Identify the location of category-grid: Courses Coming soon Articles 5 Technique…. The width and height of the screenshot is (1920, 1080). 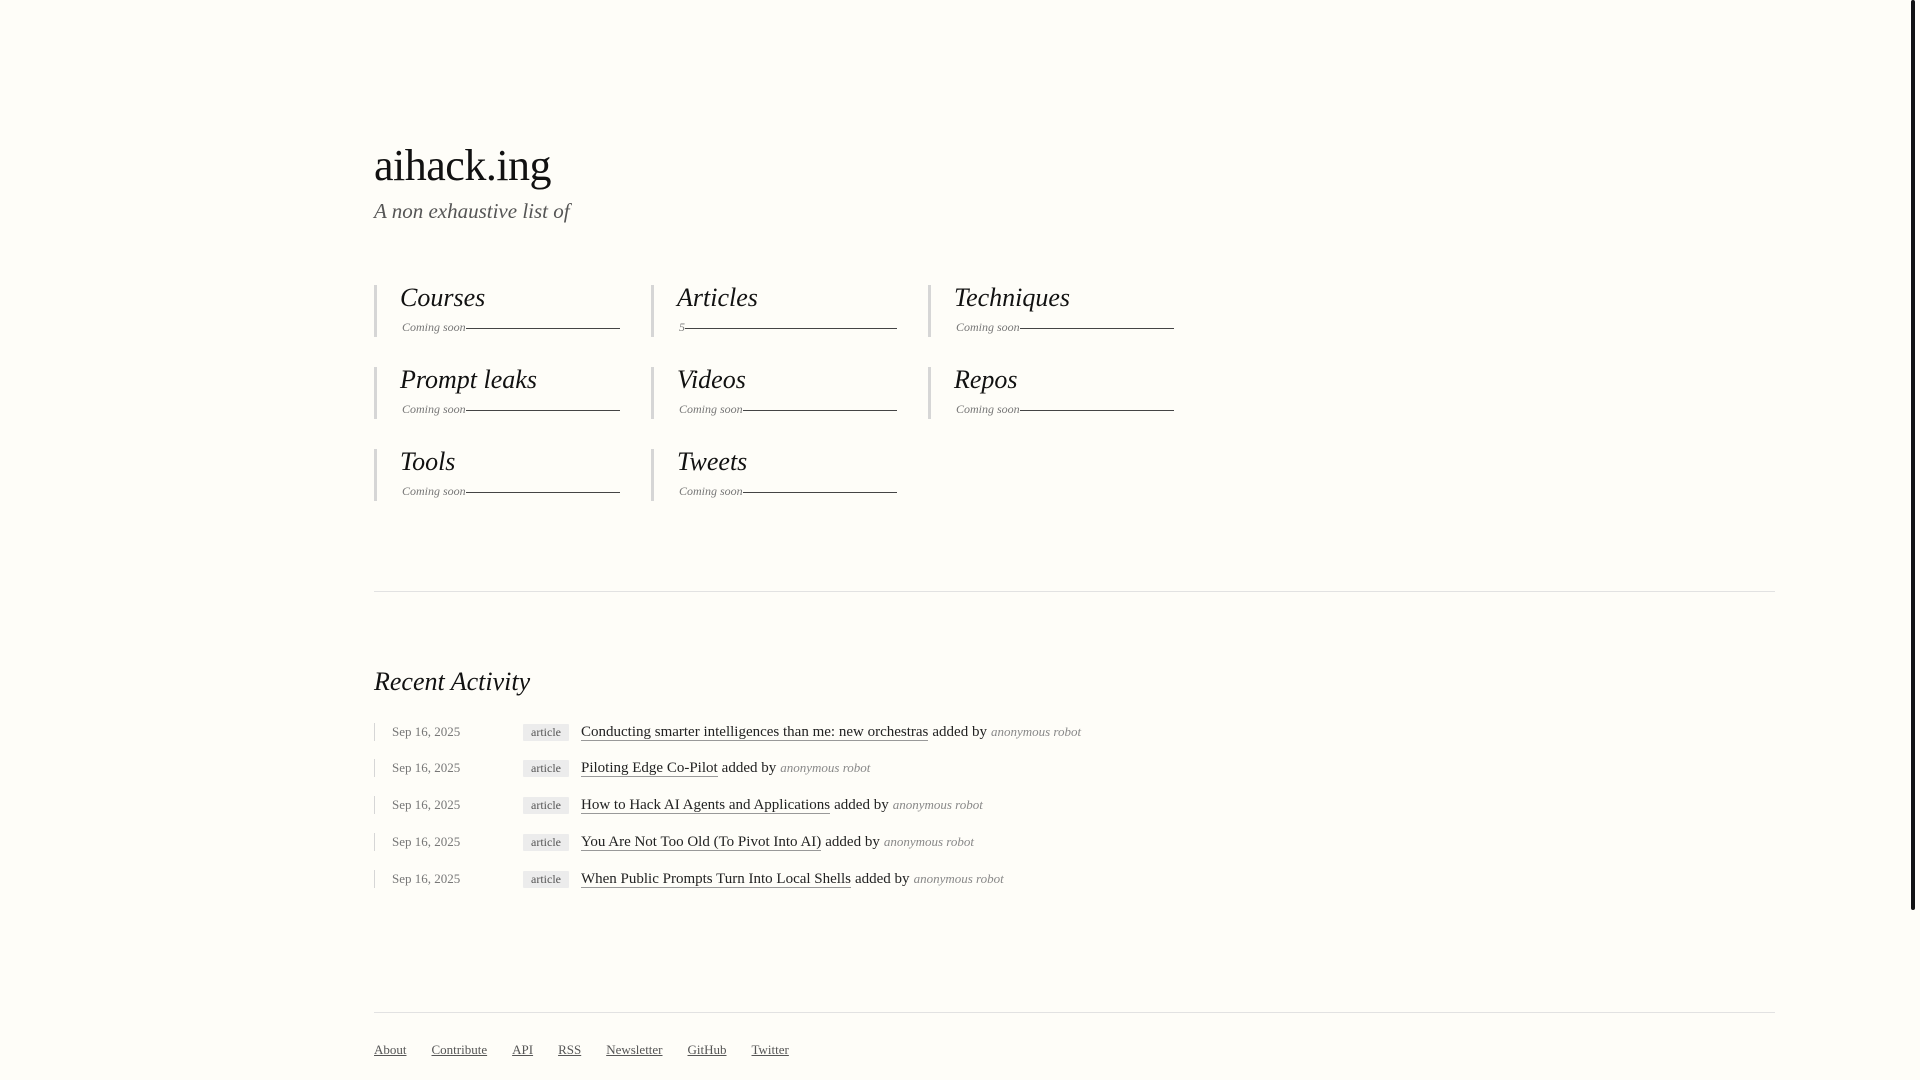
(789, 394).